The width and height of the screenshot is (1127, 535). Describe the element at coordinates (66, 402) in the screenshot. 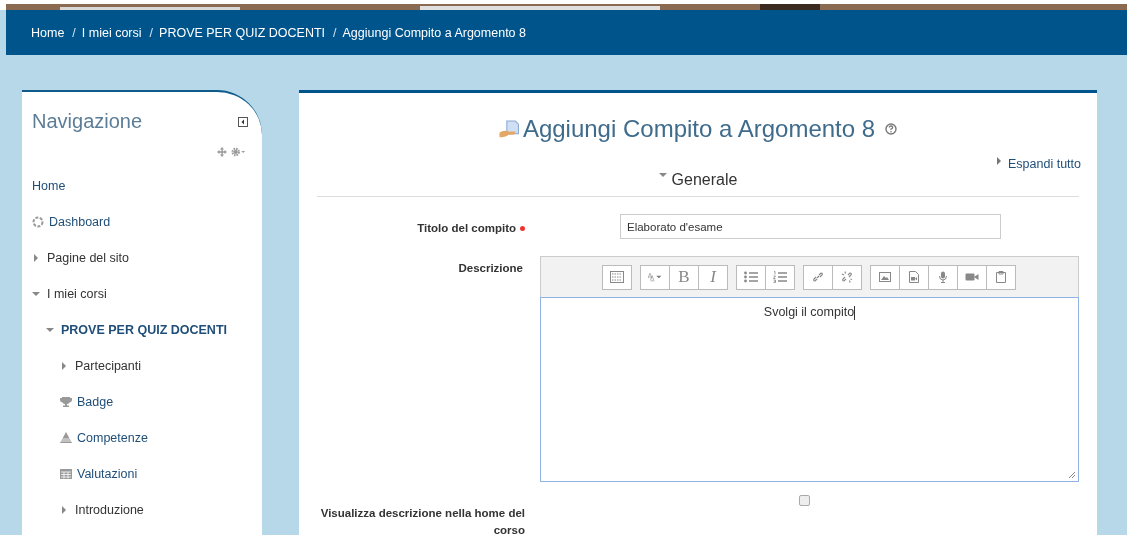

I see `trophy-icon` at that location.